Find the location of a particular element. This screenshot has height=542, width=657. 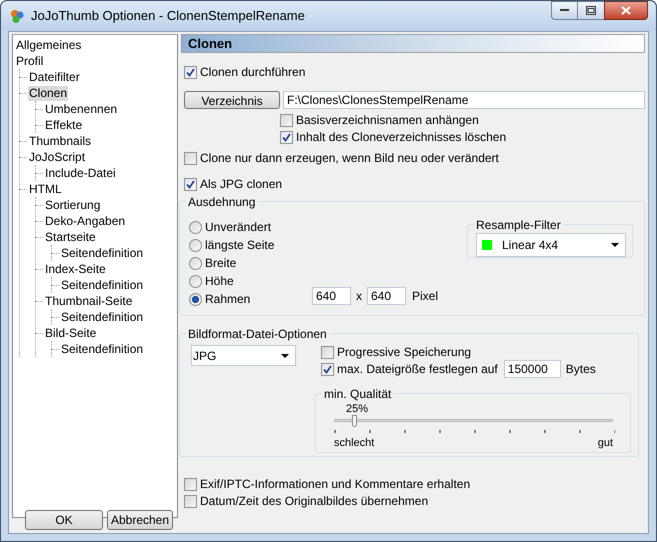

checkbox-label: Clonen durchführen is located at coordinates (253, 72).